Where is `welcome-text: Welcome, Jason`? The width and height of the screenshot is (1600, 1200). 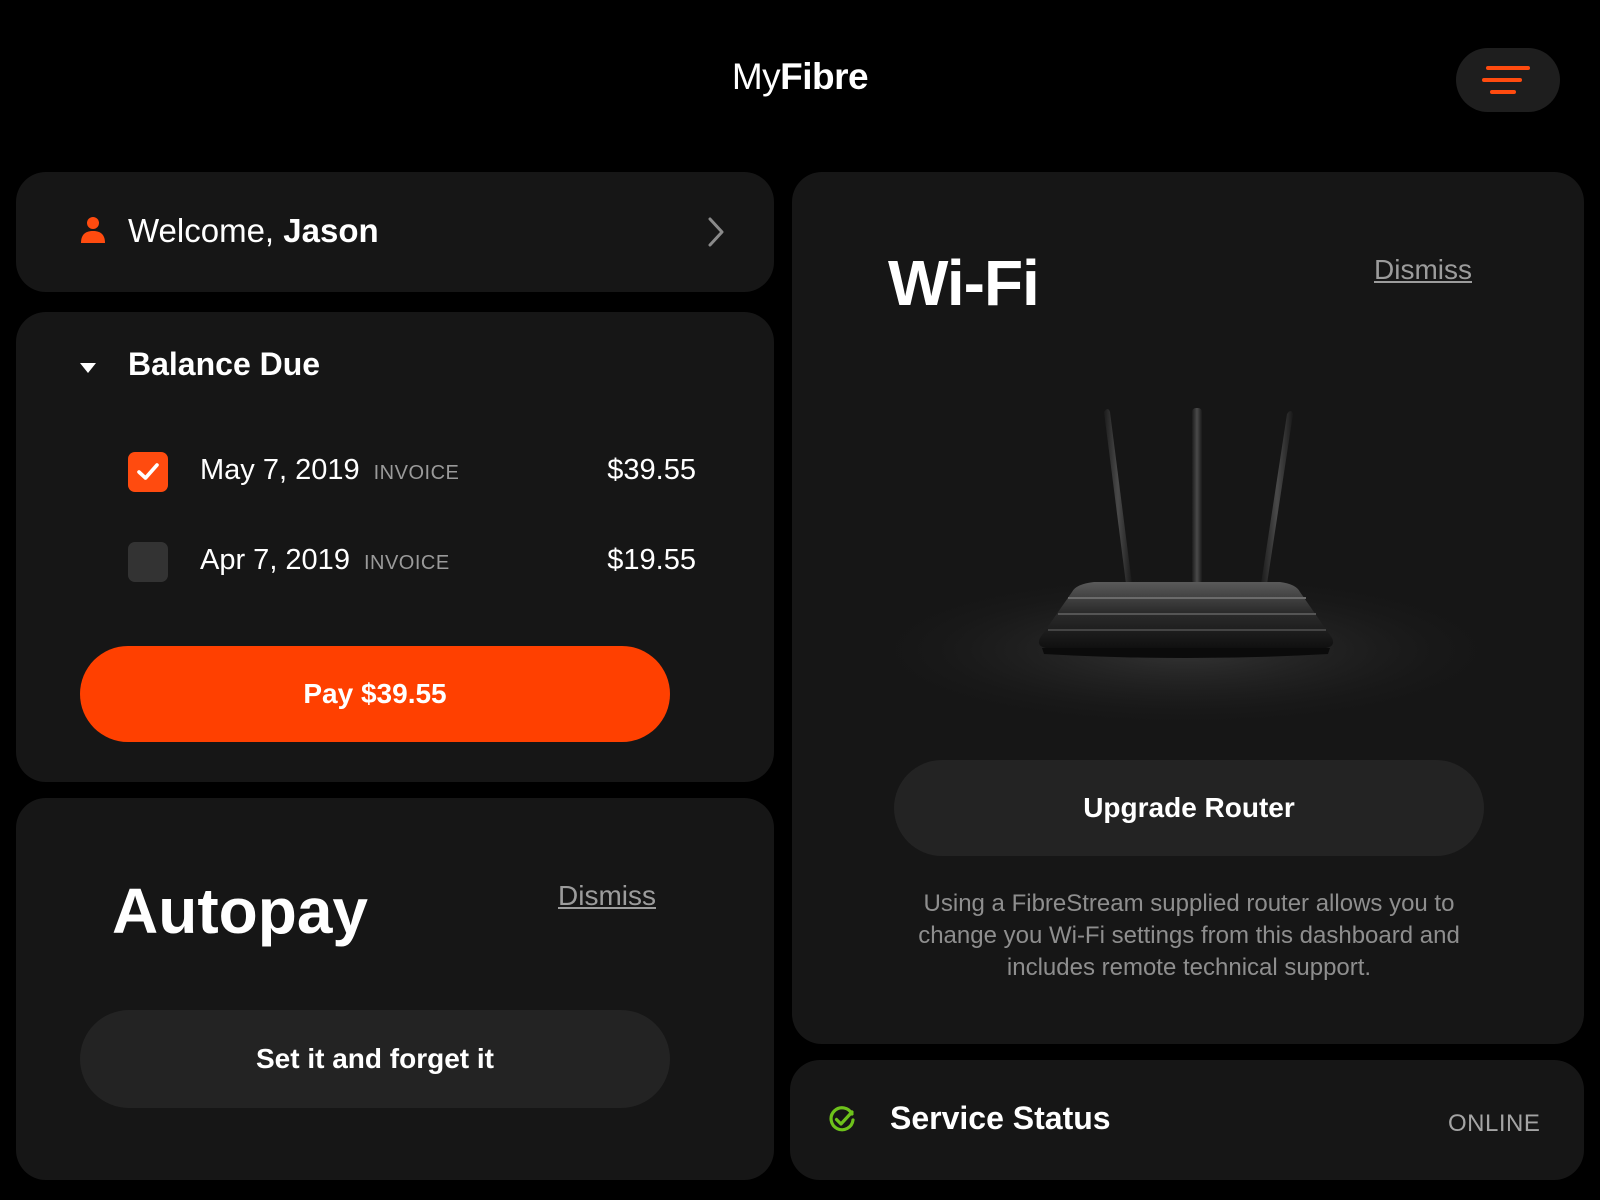
welcome-text: Welcome, Jason is located at coordinates (253, 231).